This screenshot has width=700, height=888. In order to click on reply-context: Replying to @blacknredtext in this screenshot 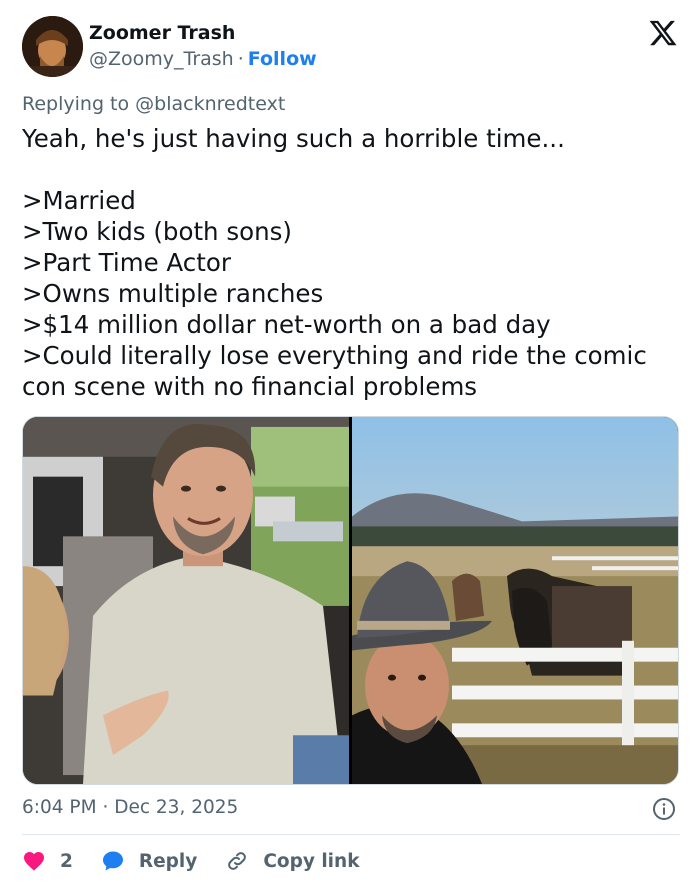, I will do `click(153, 104)`.